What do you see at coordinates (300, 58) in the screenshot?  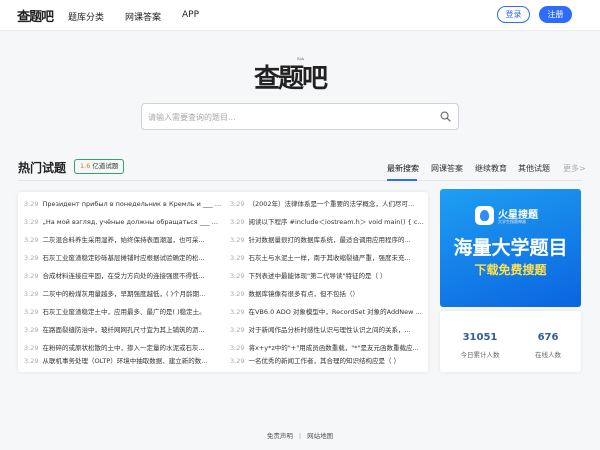 I see `brand-logo-tiny: S/A` at bounding box center [300, 58].